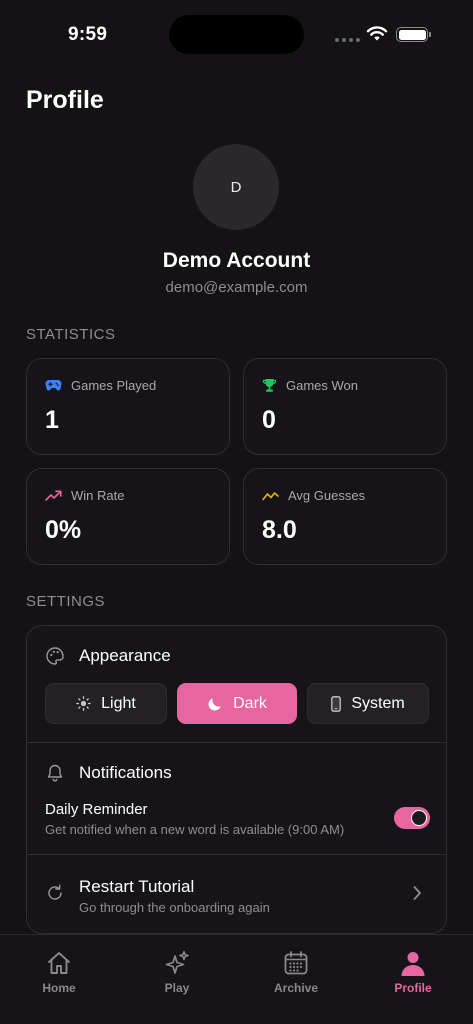  Describe the element at coordinates (345, 406) in the screenshot. I see `stat-card-games-won: Games Won 0` at that location.